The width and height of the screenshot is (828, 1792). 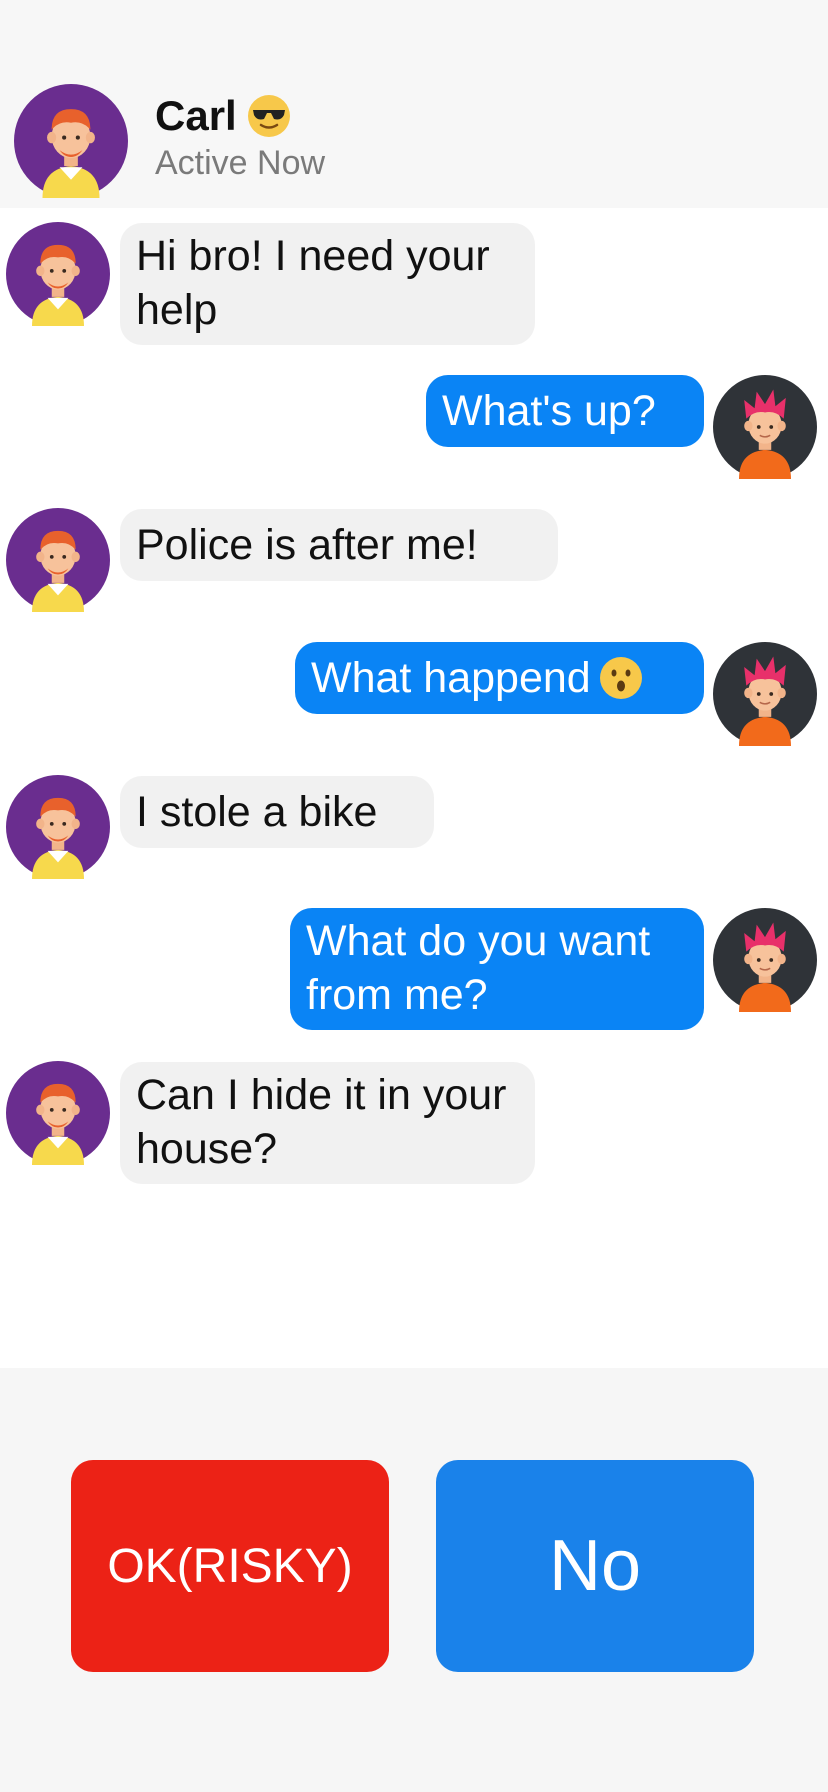 I want to click on contact-name-row: Carl, so click(x=223, y=116).